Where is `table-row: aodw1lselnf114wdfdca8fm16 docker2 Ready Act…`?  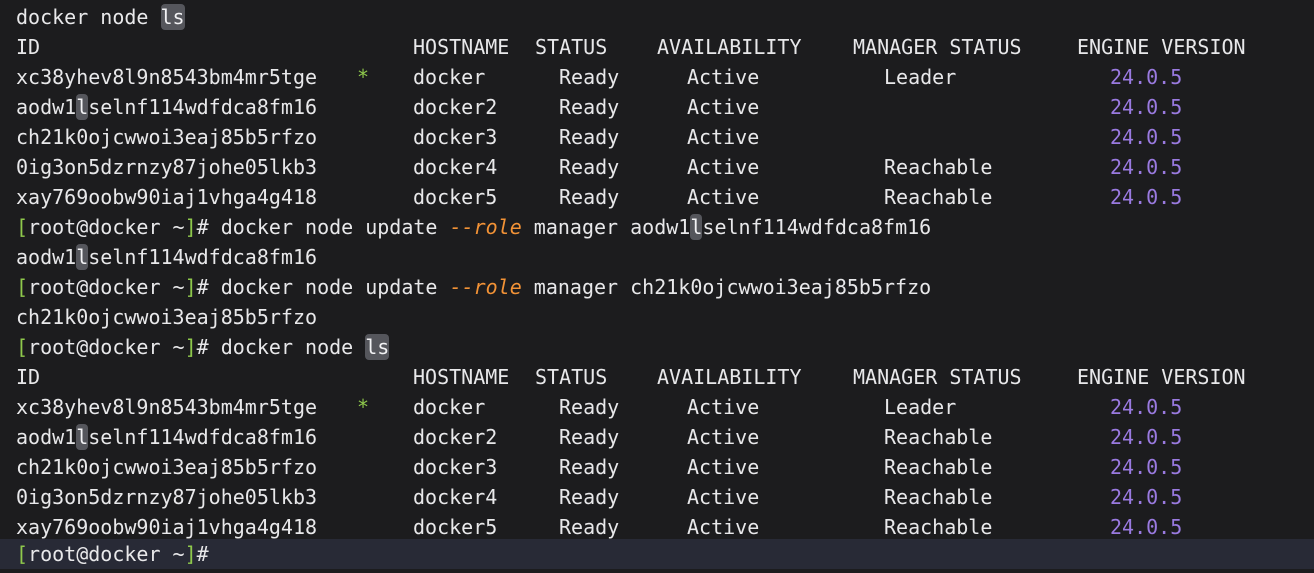
table-row: aodw1lselnf114wdfdca8fm16 docker2 Ready Act… is located at coordinates (657, 107).